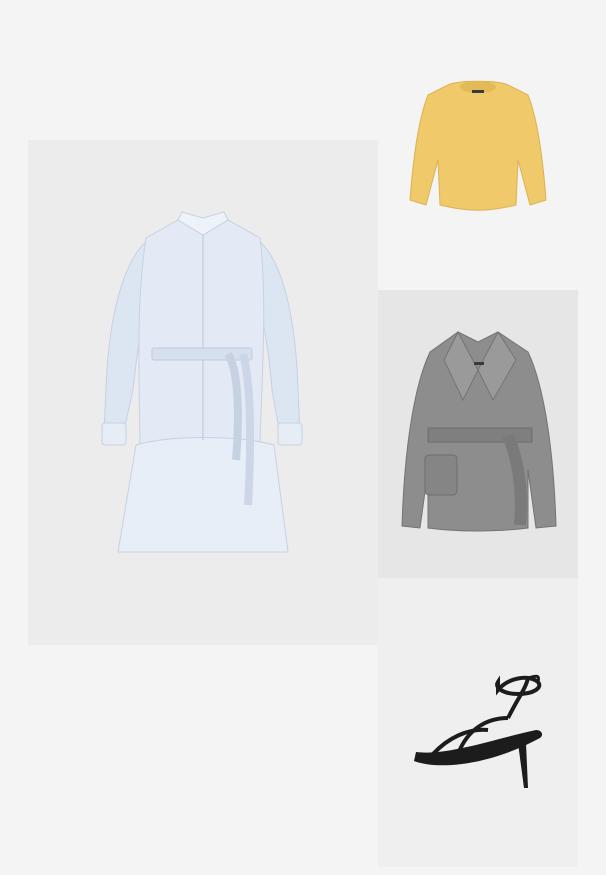 The image size is (606, 875). I want to click on knit-sweater-image, so click(478, 145).